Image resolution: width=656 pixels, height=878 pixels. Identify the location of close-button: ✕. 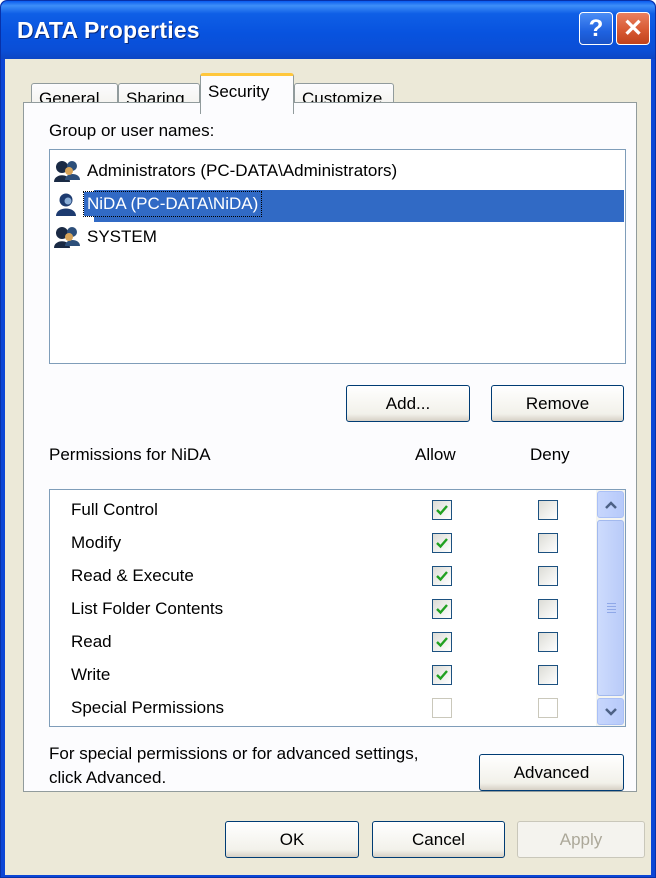
(633, 28).